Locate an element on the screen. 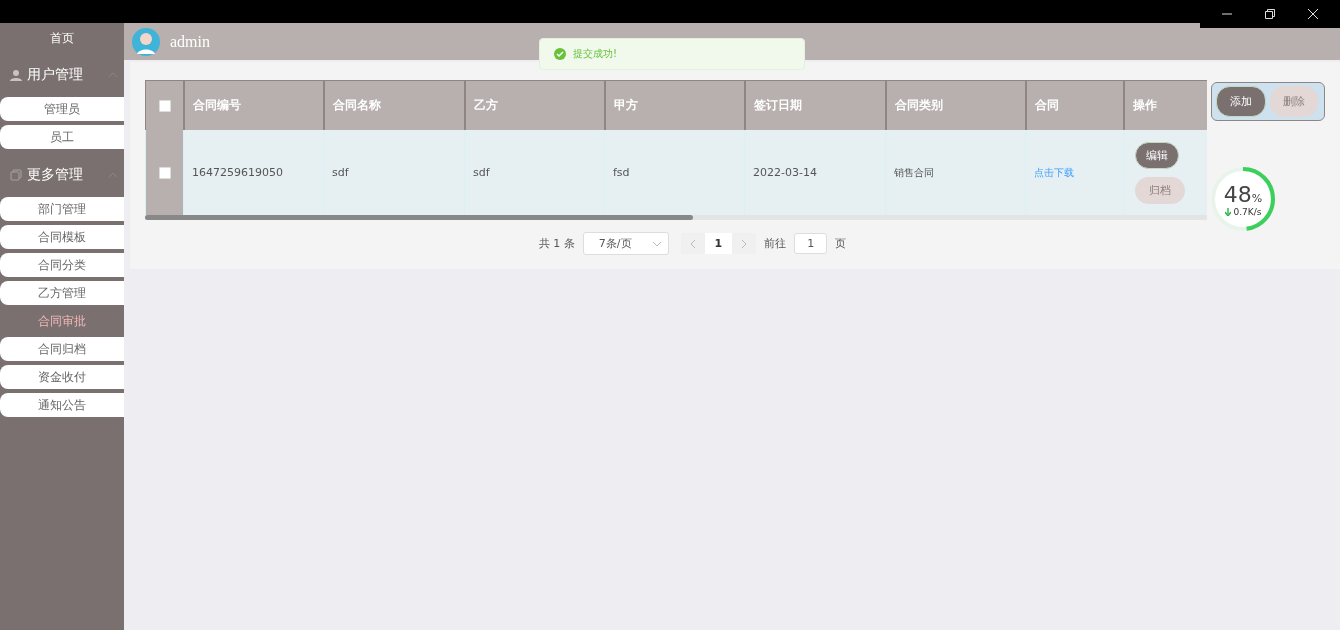  sidebar-item: 通知公告 is located at coordinates (62, 405).